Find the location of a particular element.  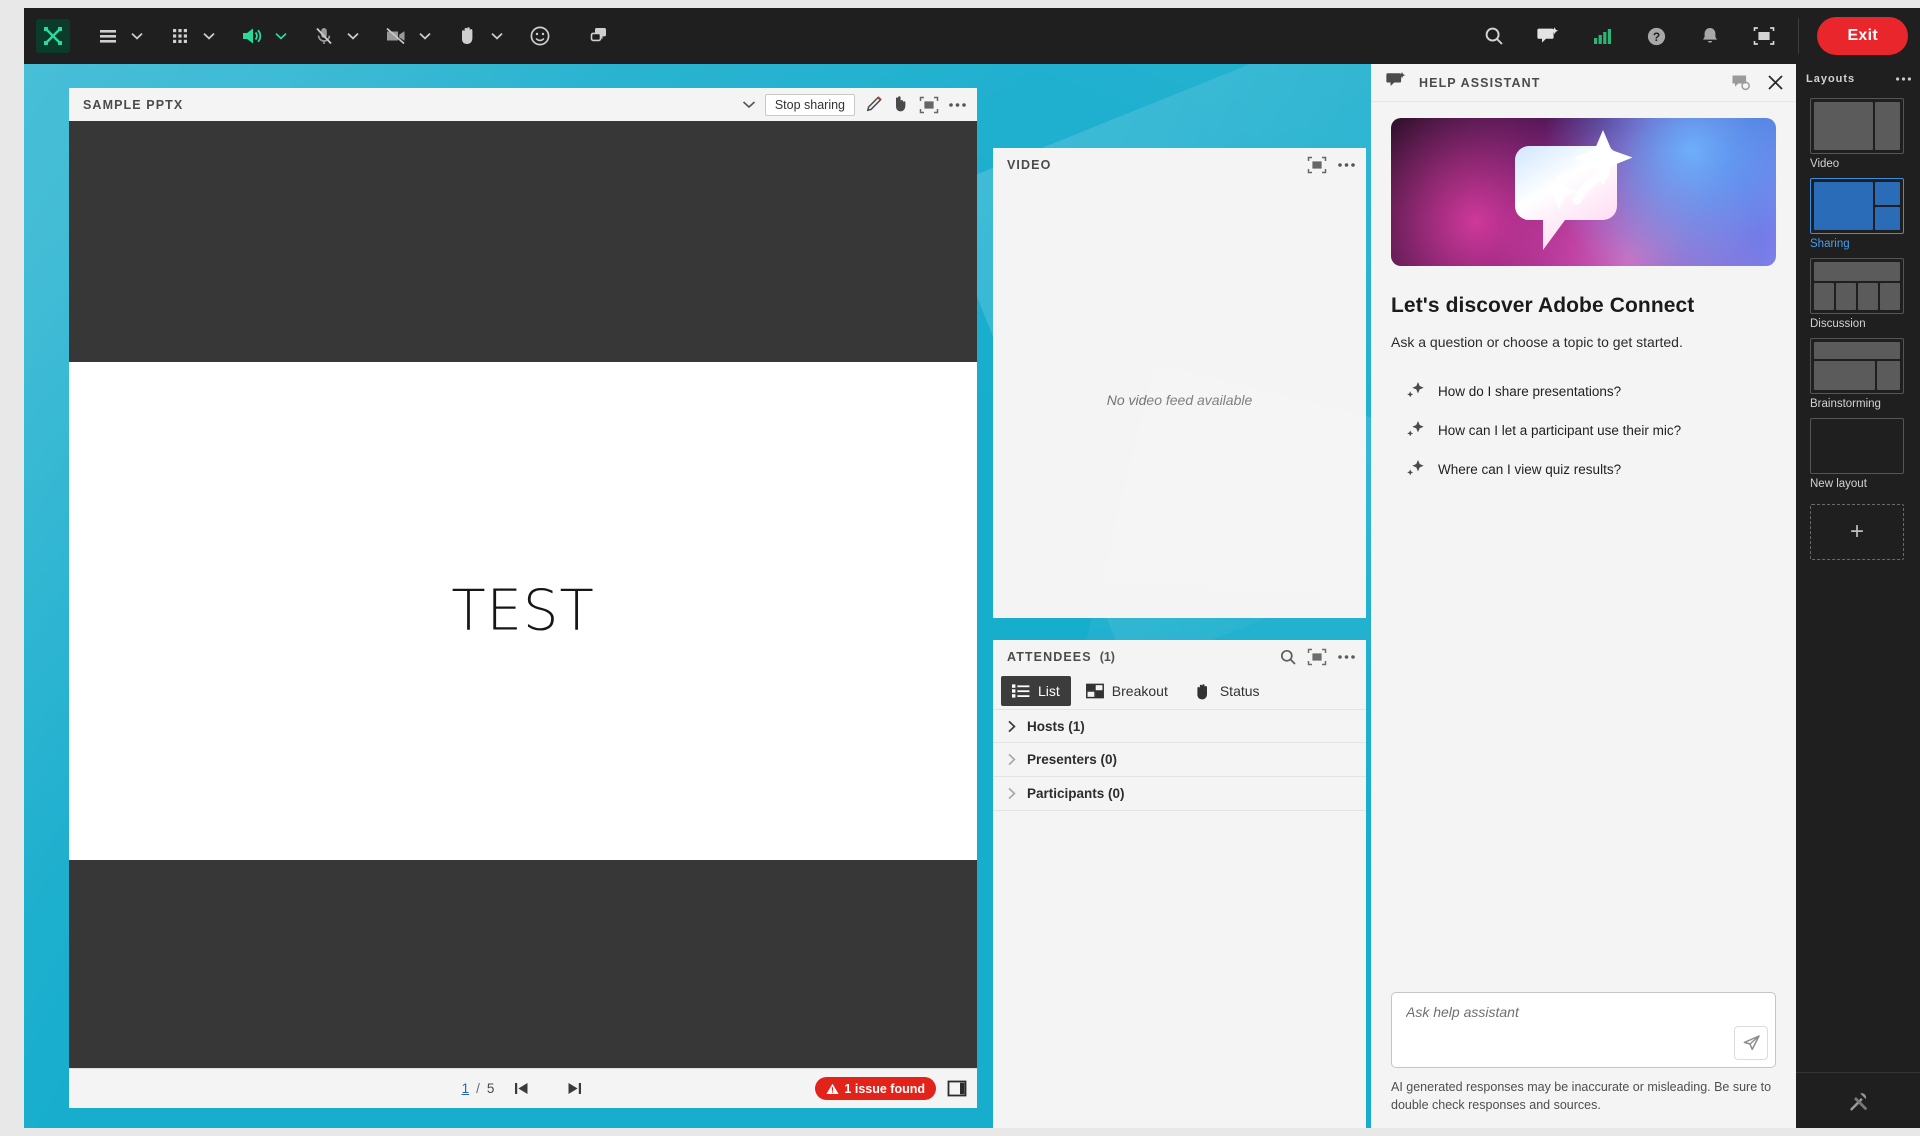

slide-nav-right-group: 1 issue found is located at coordinates (891, 1088).